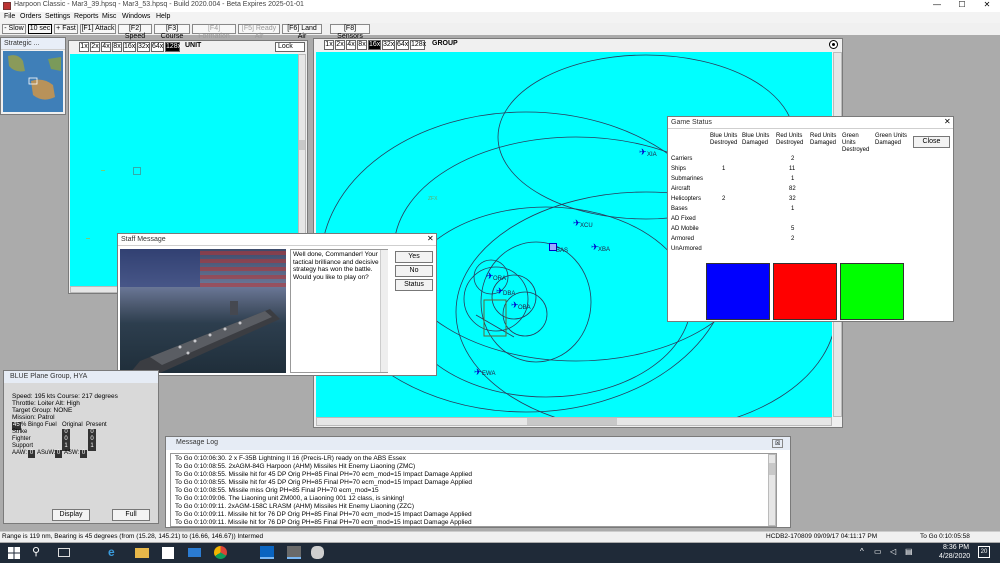 The width and height of the screenshot is (1000, 563). What do you see at coordinates (194, 552) in the screenshot?
I see `mail-icon` at bounding box center [194, 552].